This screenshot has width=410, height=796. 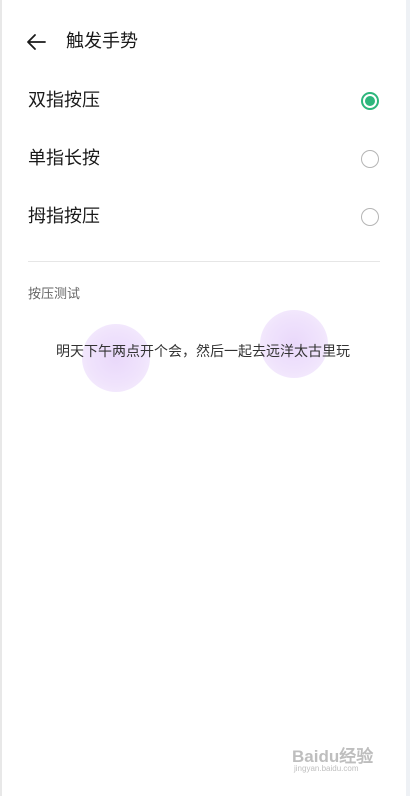 What do you see at coordinates (203, 217) in the screenshot?
I see `option-thumb-press: 拇指按压` at bounding box center [203, 217].